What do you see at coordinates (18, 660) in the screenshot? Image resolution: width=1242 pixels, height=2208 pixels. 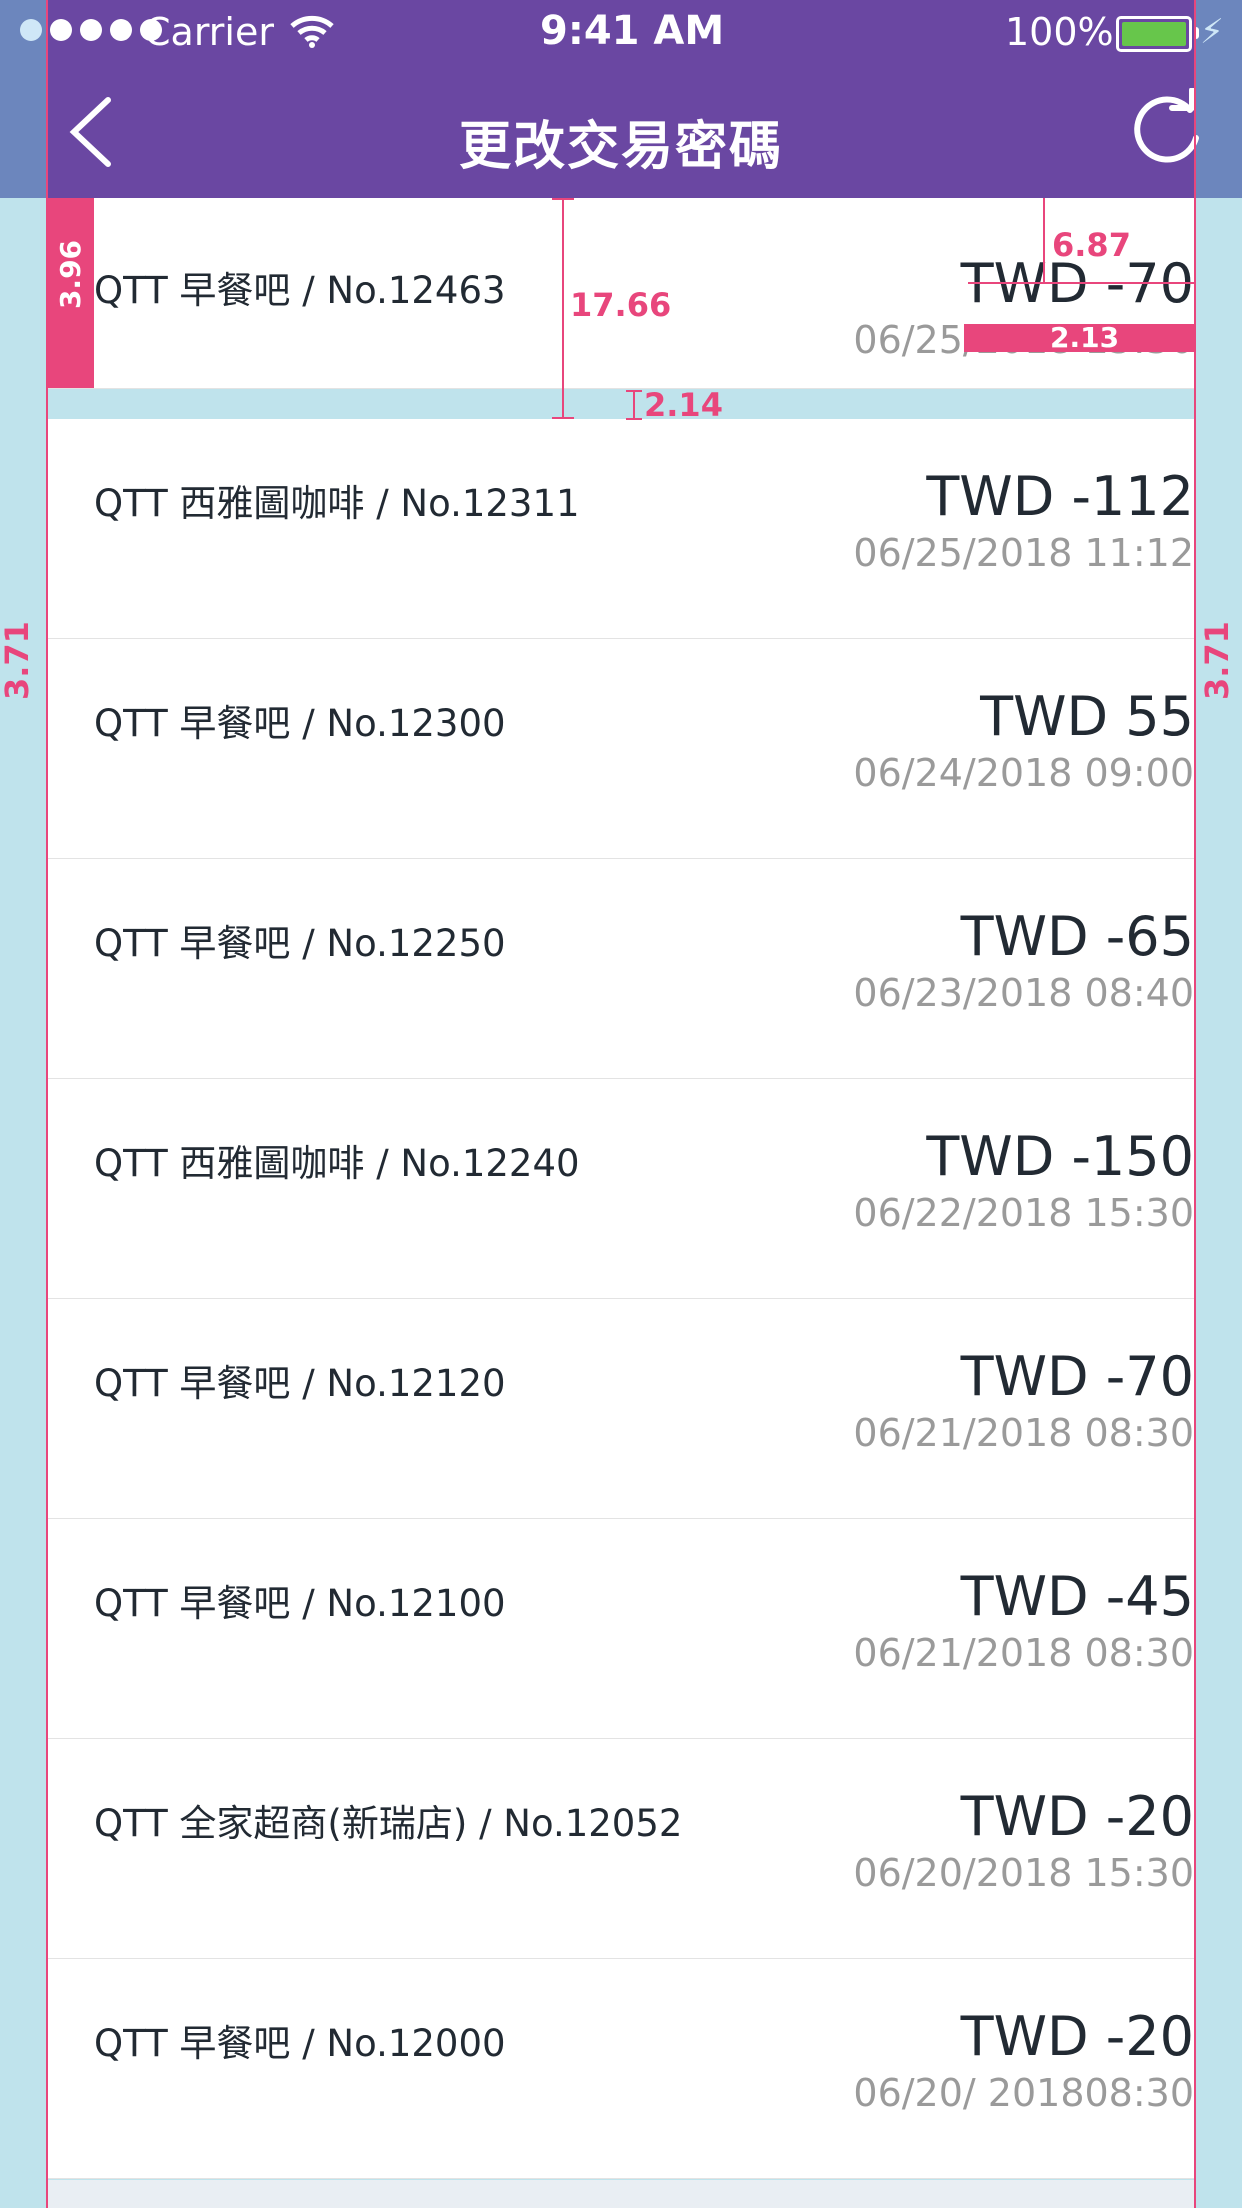 I see `spec-margin-left-label: 3.71` at bounding box center [18, 660].